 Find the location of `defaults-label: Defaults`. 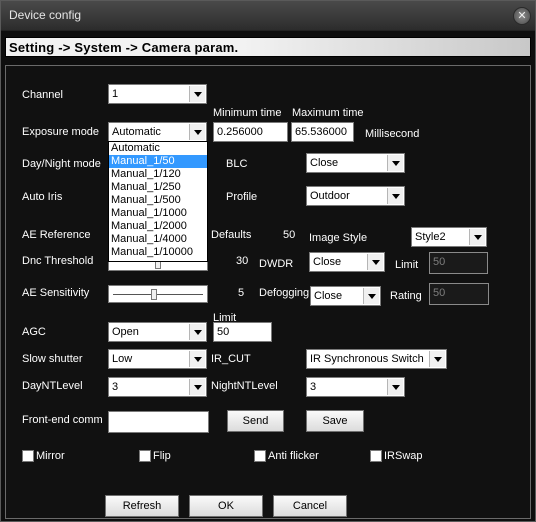

defaults-label: Defaults is located at coordinates (231, 235).